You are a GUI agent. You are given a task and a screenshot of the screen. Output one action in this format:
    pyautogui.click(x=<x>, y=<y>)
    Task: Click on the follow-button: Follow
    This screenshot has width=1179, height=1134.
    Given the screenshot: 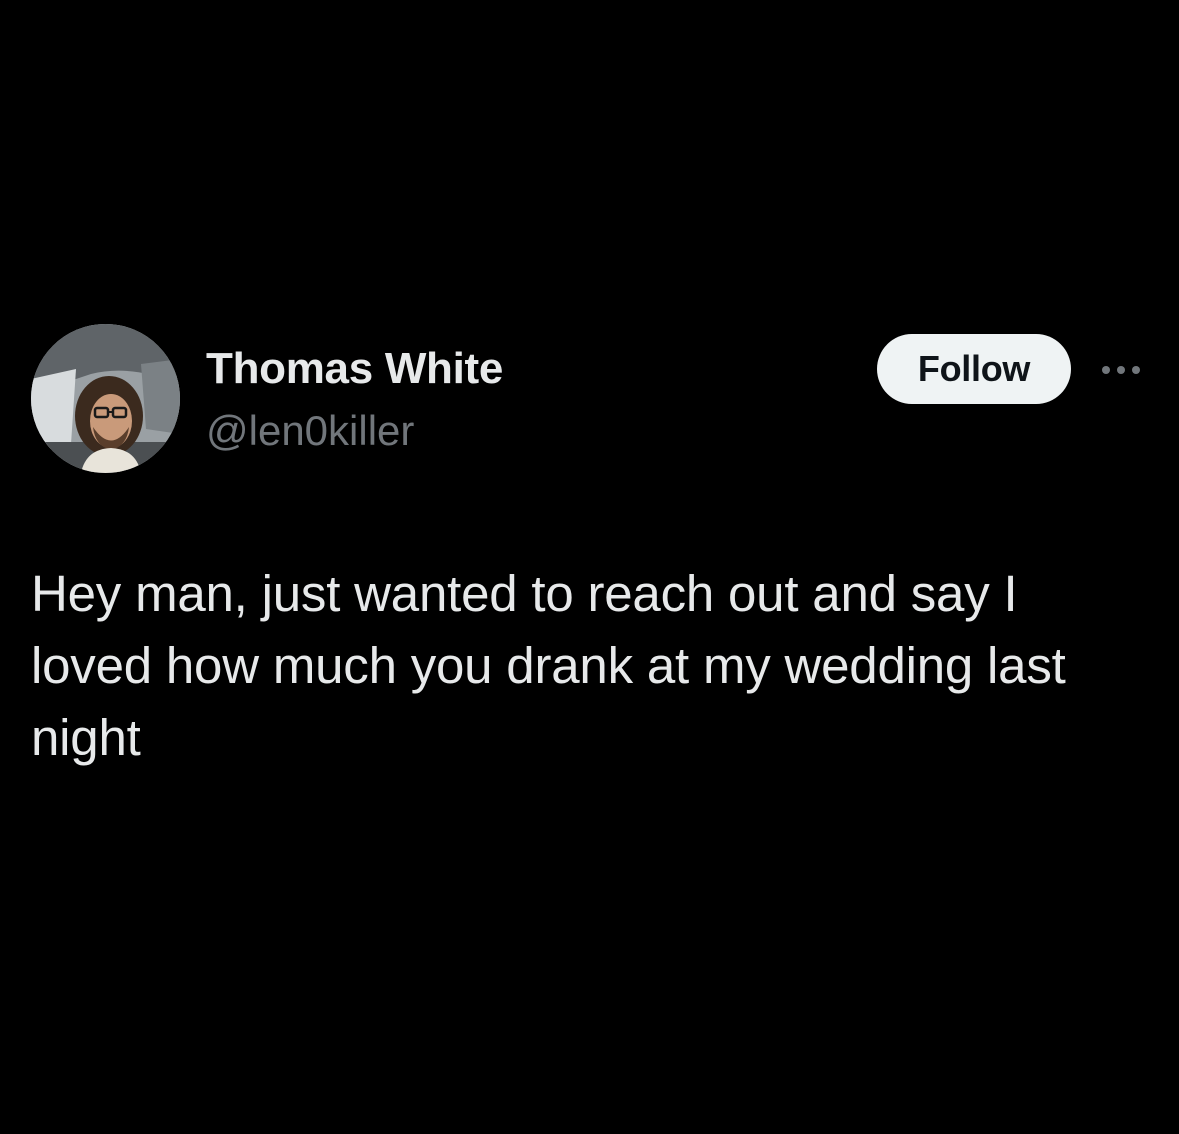 What is the action you would take?
    pyautogui.click(x=974, y=369)
    